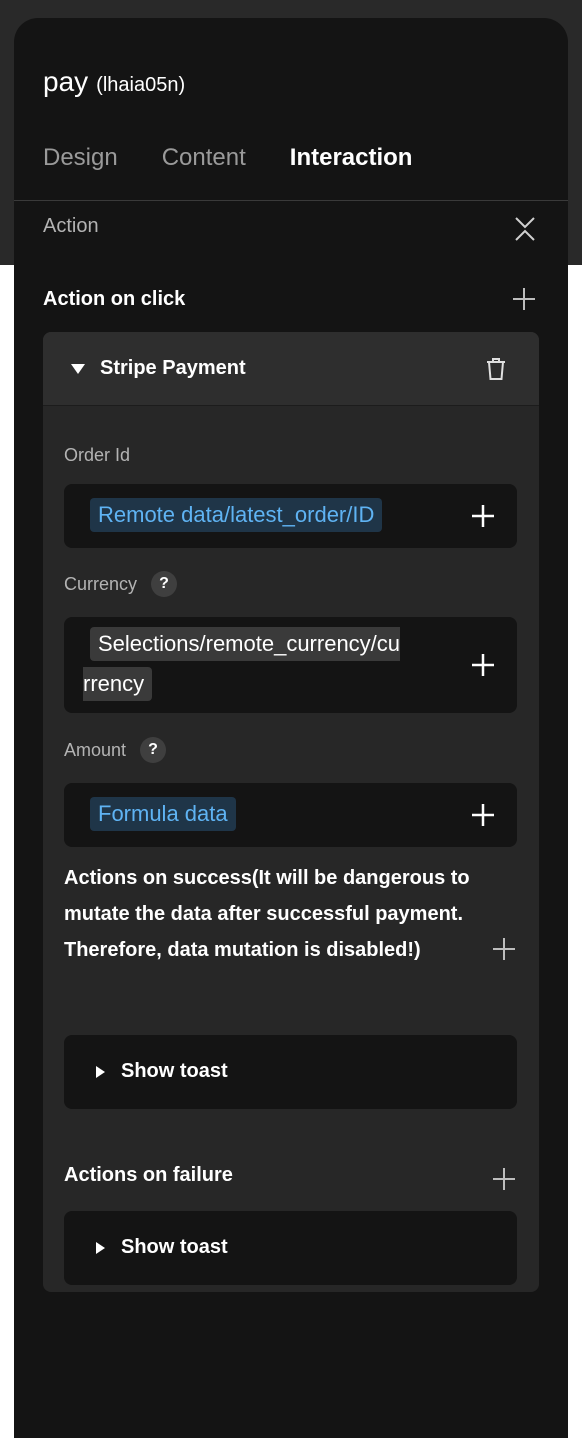 The width and height of the screenshot is (582, 1438). Describe the element at coordinates (504, 1179) in the screenshot. I see `add-failure-action-icon` at that location.